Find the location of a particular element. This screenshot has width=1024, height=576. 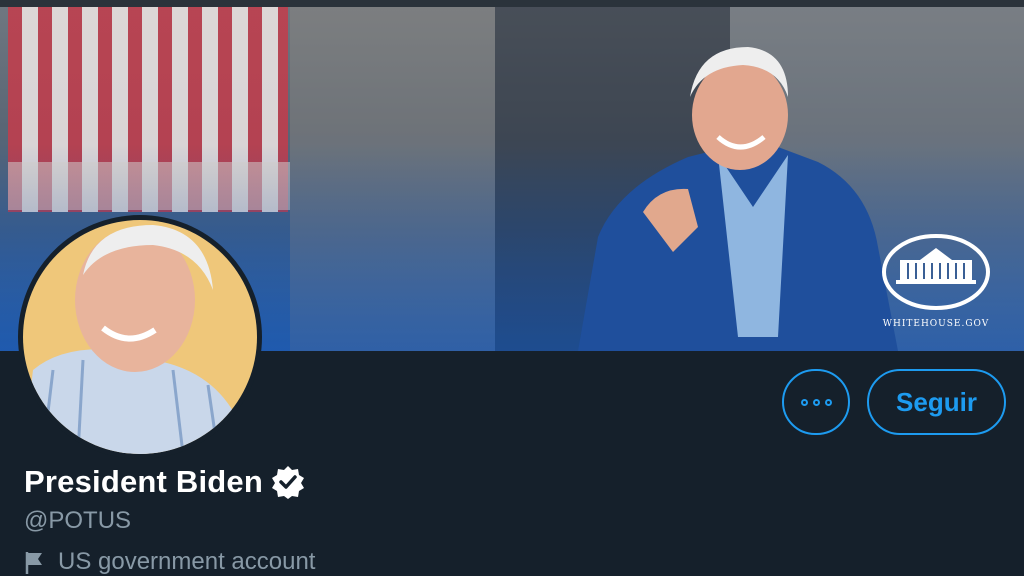

profile-name-row: President Biden is located at coordinates (164, 482).